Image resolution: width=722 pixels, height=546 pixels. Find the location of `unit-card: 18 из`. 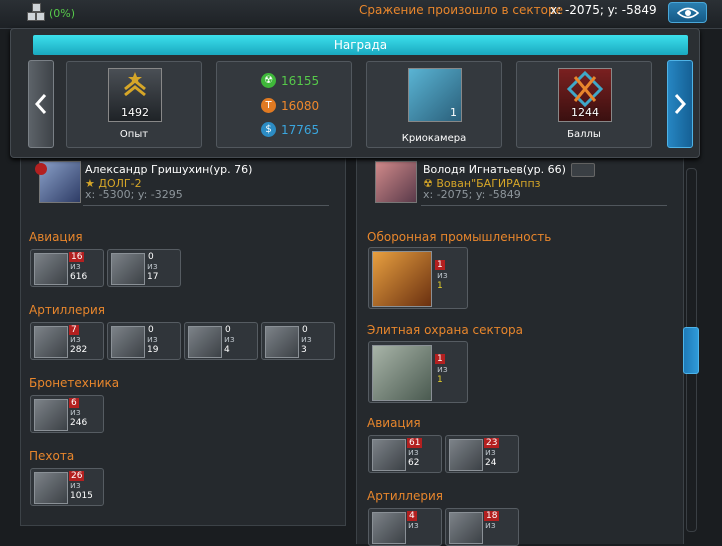

unit-card: 18 из is located at coordinates (482, 527).